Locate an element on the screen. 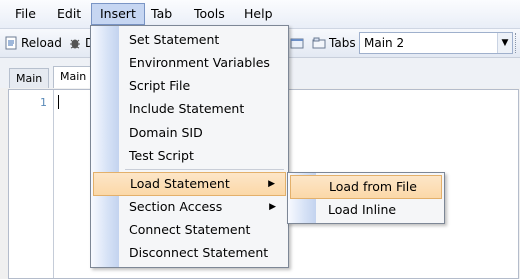  menu-file: File is located at coordinates (25, 14).